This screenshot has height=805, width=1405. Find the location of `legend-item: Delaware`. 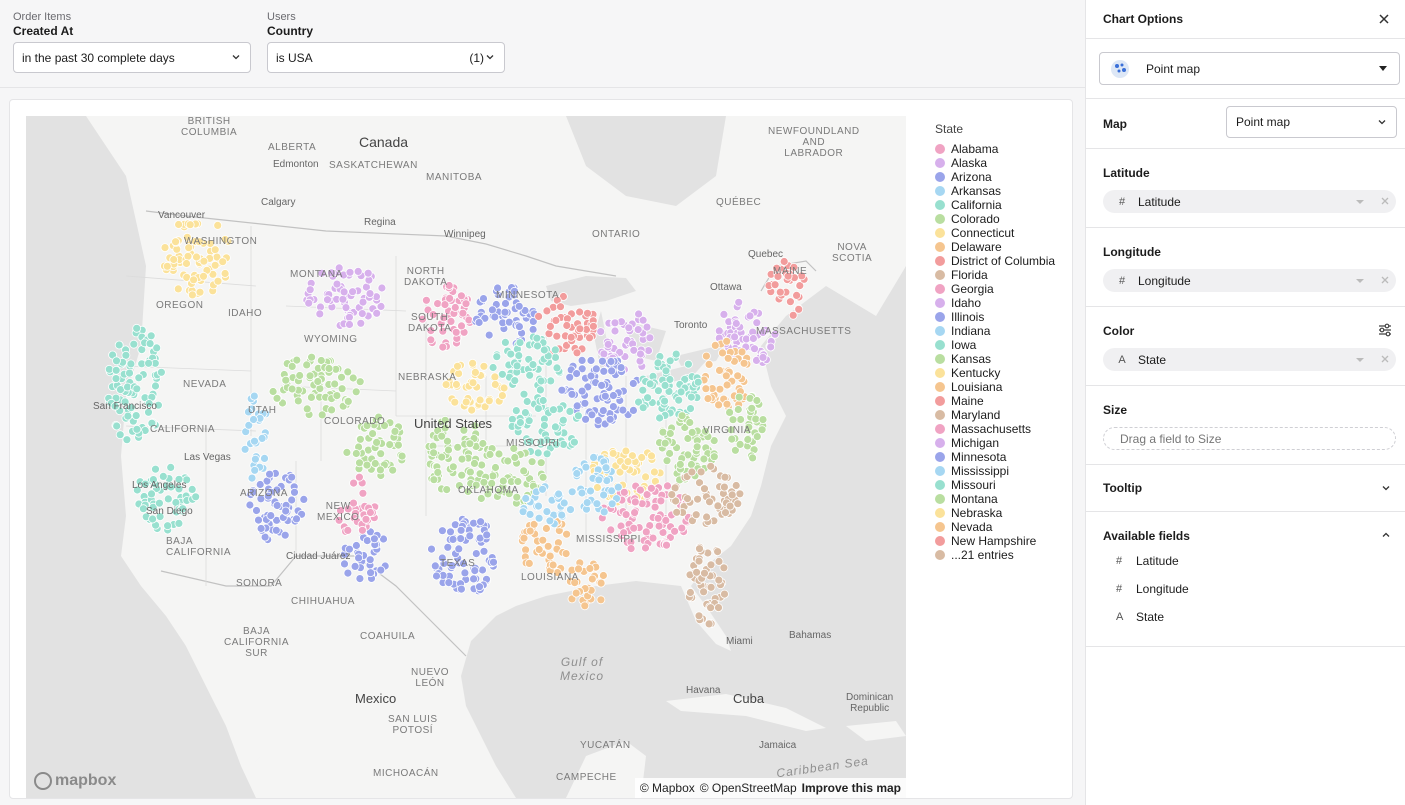

legend-item: Delaware is located at coordinates (1000, 247).